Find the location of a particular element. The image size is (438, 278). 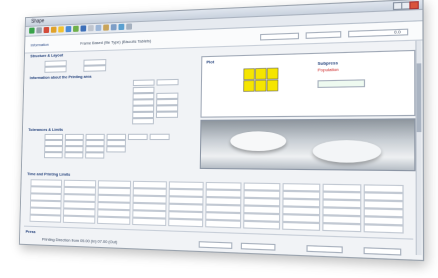

scrollbar-thumb is located at coordinates (419, 98).